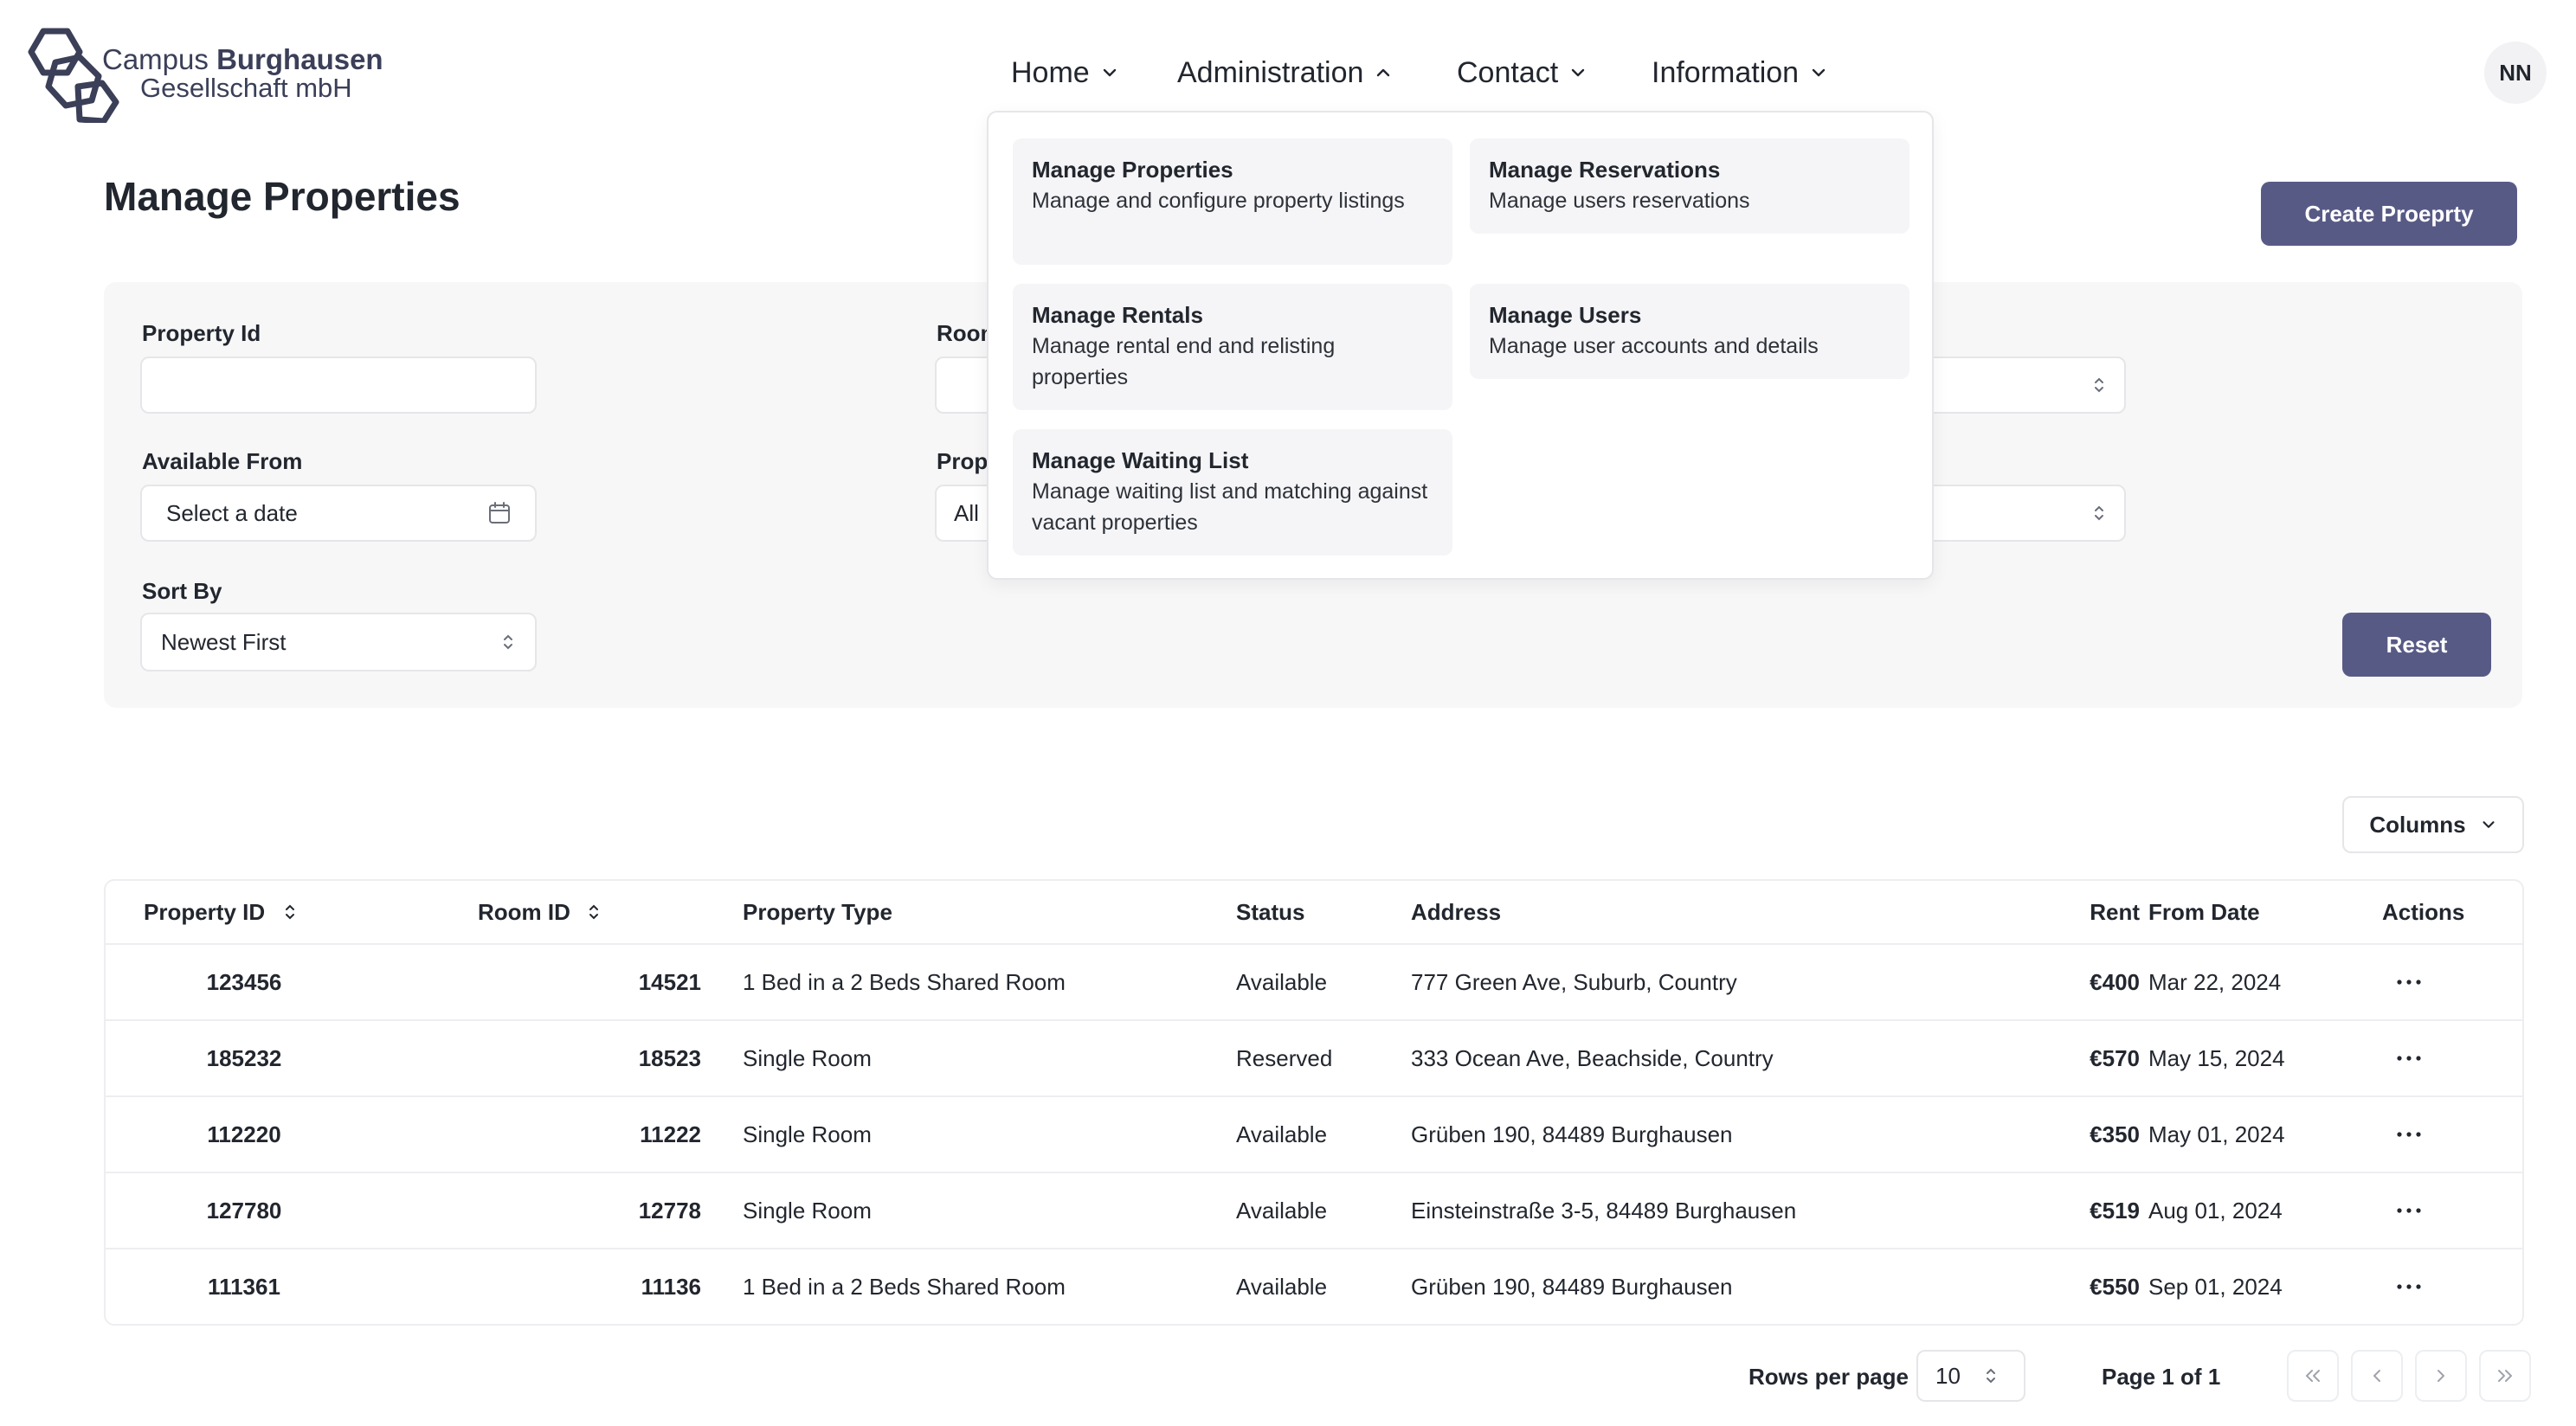 This screenshot has width=2576, height=1426. What do you see at coordinates (244, 1210) in the screenshot?
I see `cell-property-id: 127780` at bounding box center [244, 1210].